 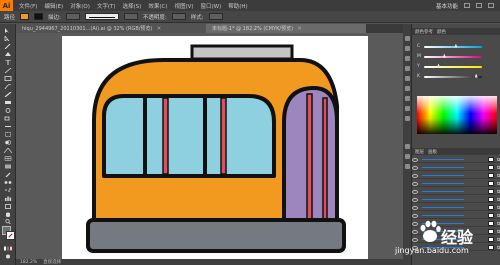 I want to click on minimize-icon, so click(x=467, y=5).